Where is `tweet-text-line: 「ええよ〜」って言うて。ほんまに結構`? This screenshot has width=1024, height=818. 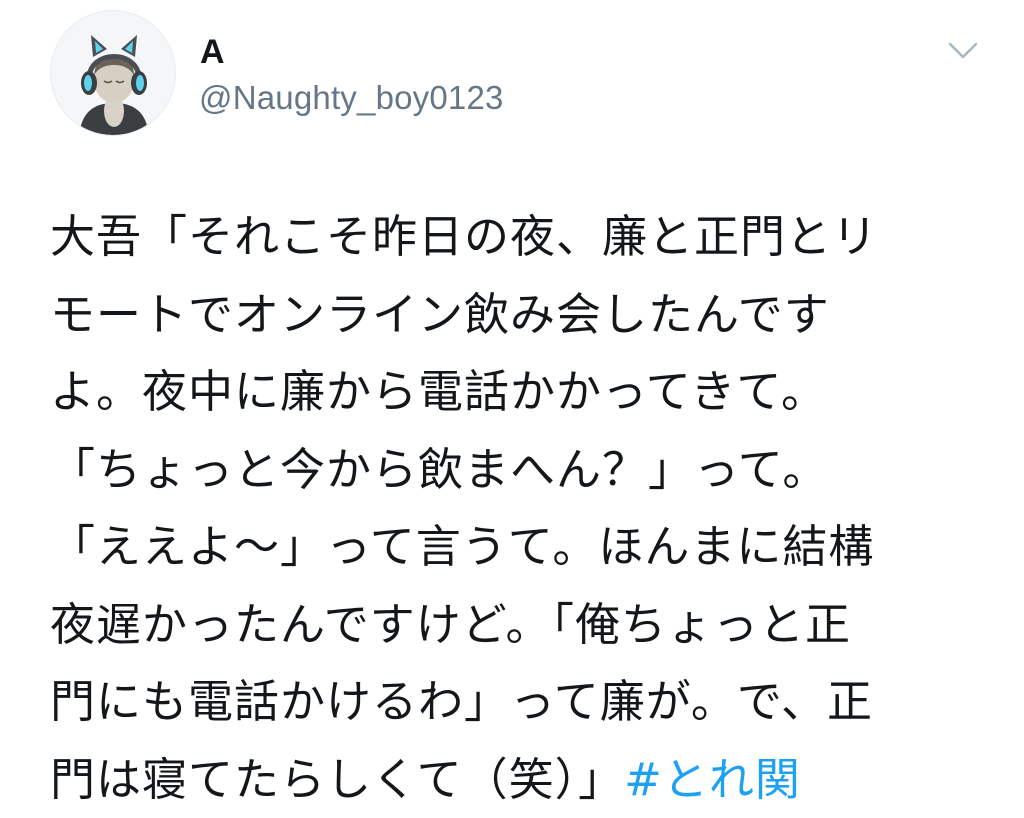
tweet-text-line: 「ええよ〜」って言うて。ほんまに結構 is located at coordinates (515, 547).